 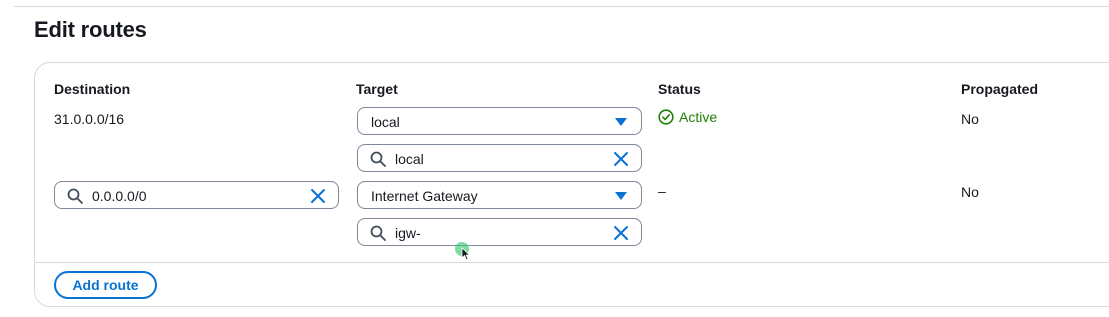 I want to click on column-header-status: Status, so click(x=679, y=89).